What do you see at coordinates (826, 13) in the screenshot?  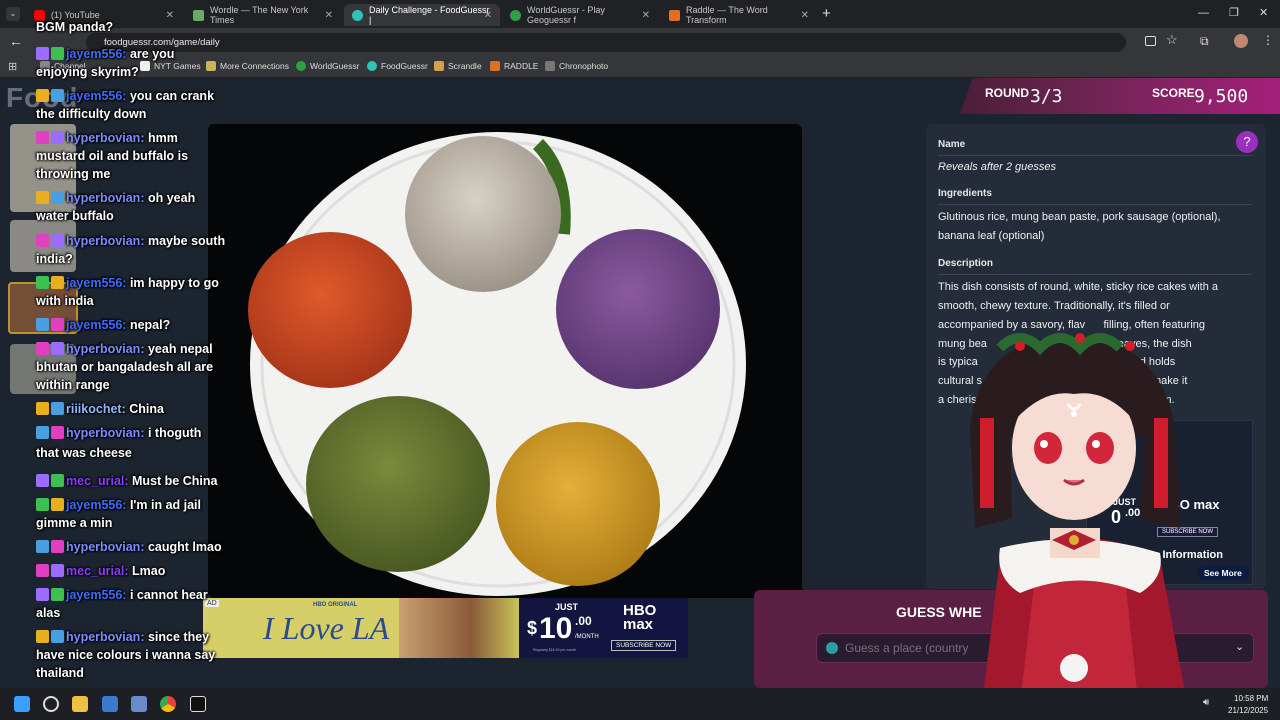 I see `new-tab-button: +` at bounding box center [826, 13].